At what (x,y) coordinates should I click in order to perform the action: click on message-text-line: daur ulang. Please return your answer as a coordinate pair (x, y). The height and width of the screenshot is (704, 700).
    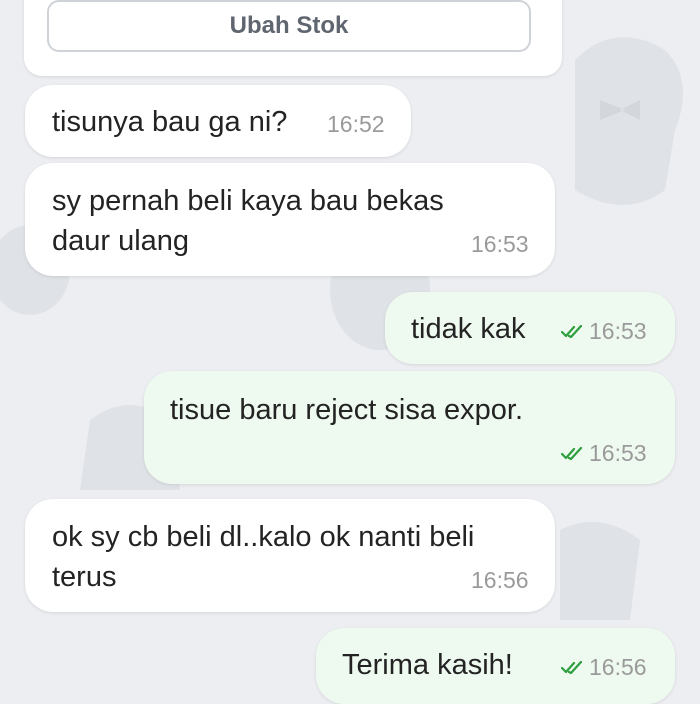
    Looking at the image, I should click on (121, 241).